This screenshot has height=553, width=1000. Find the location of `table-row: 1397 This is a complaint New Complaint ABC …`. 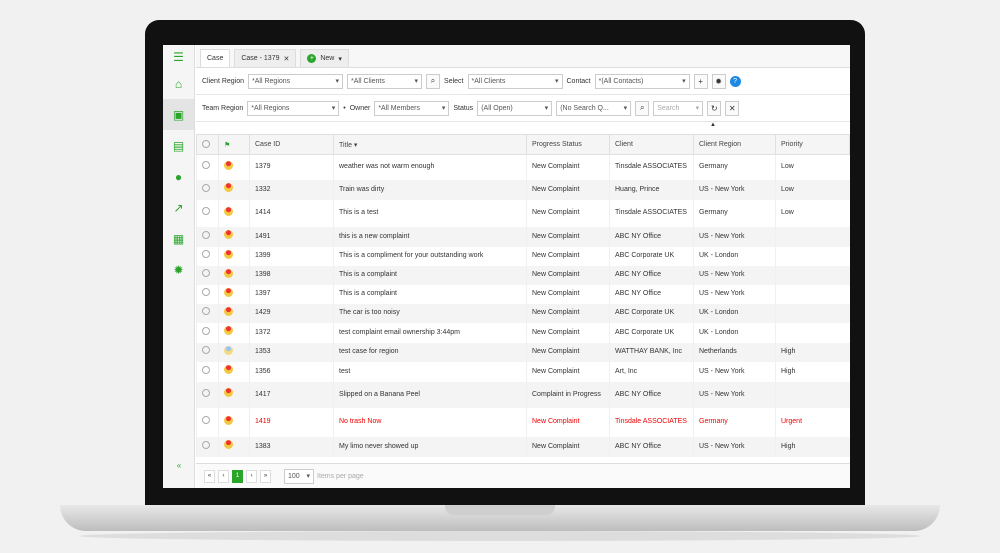

table-row: 1397 This is a complaint New Complaint ABC … is located at coordinates (523, 294).